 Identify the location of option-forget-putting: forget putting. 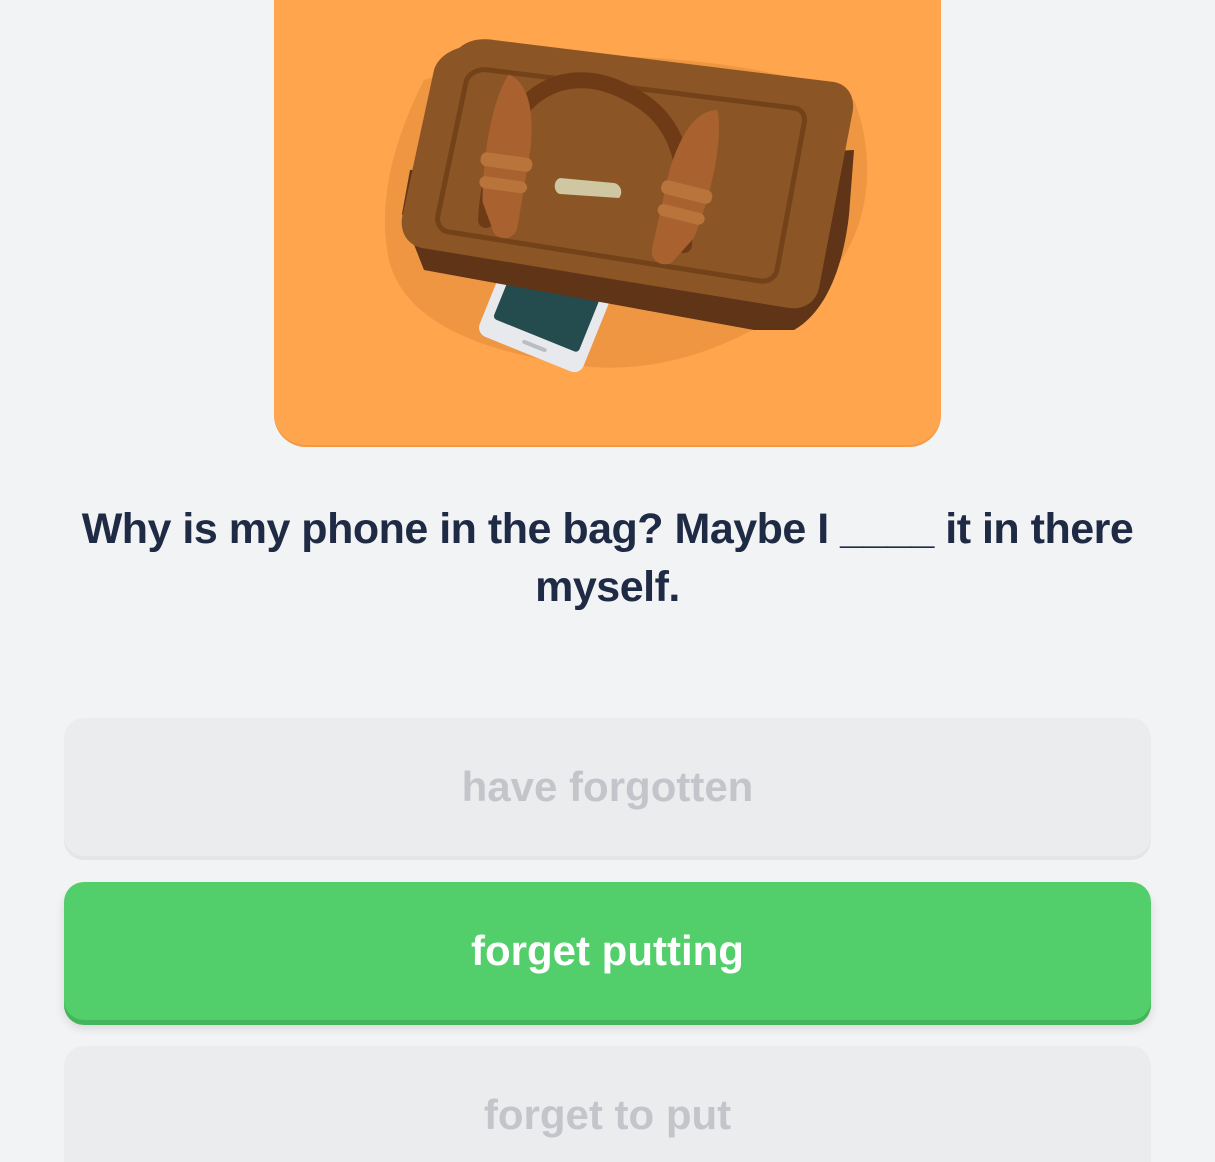
(607, 951).